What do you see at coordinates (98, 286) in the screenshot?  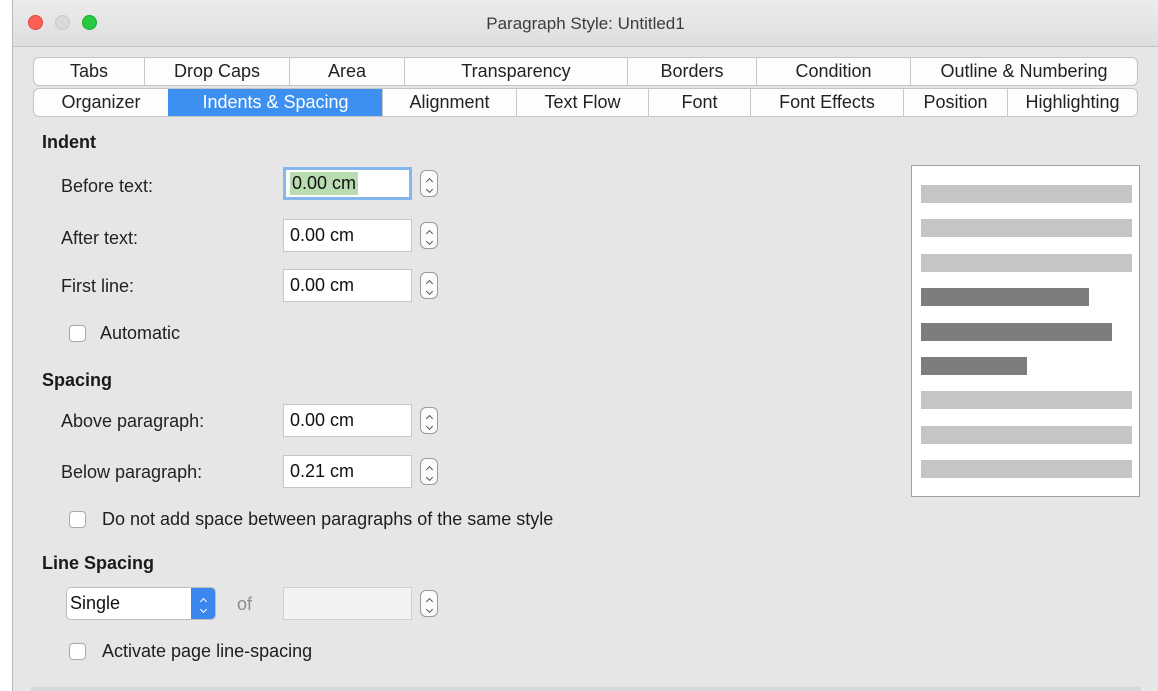 I see `first-line-label: First line:` at bounding box center [98, 286].